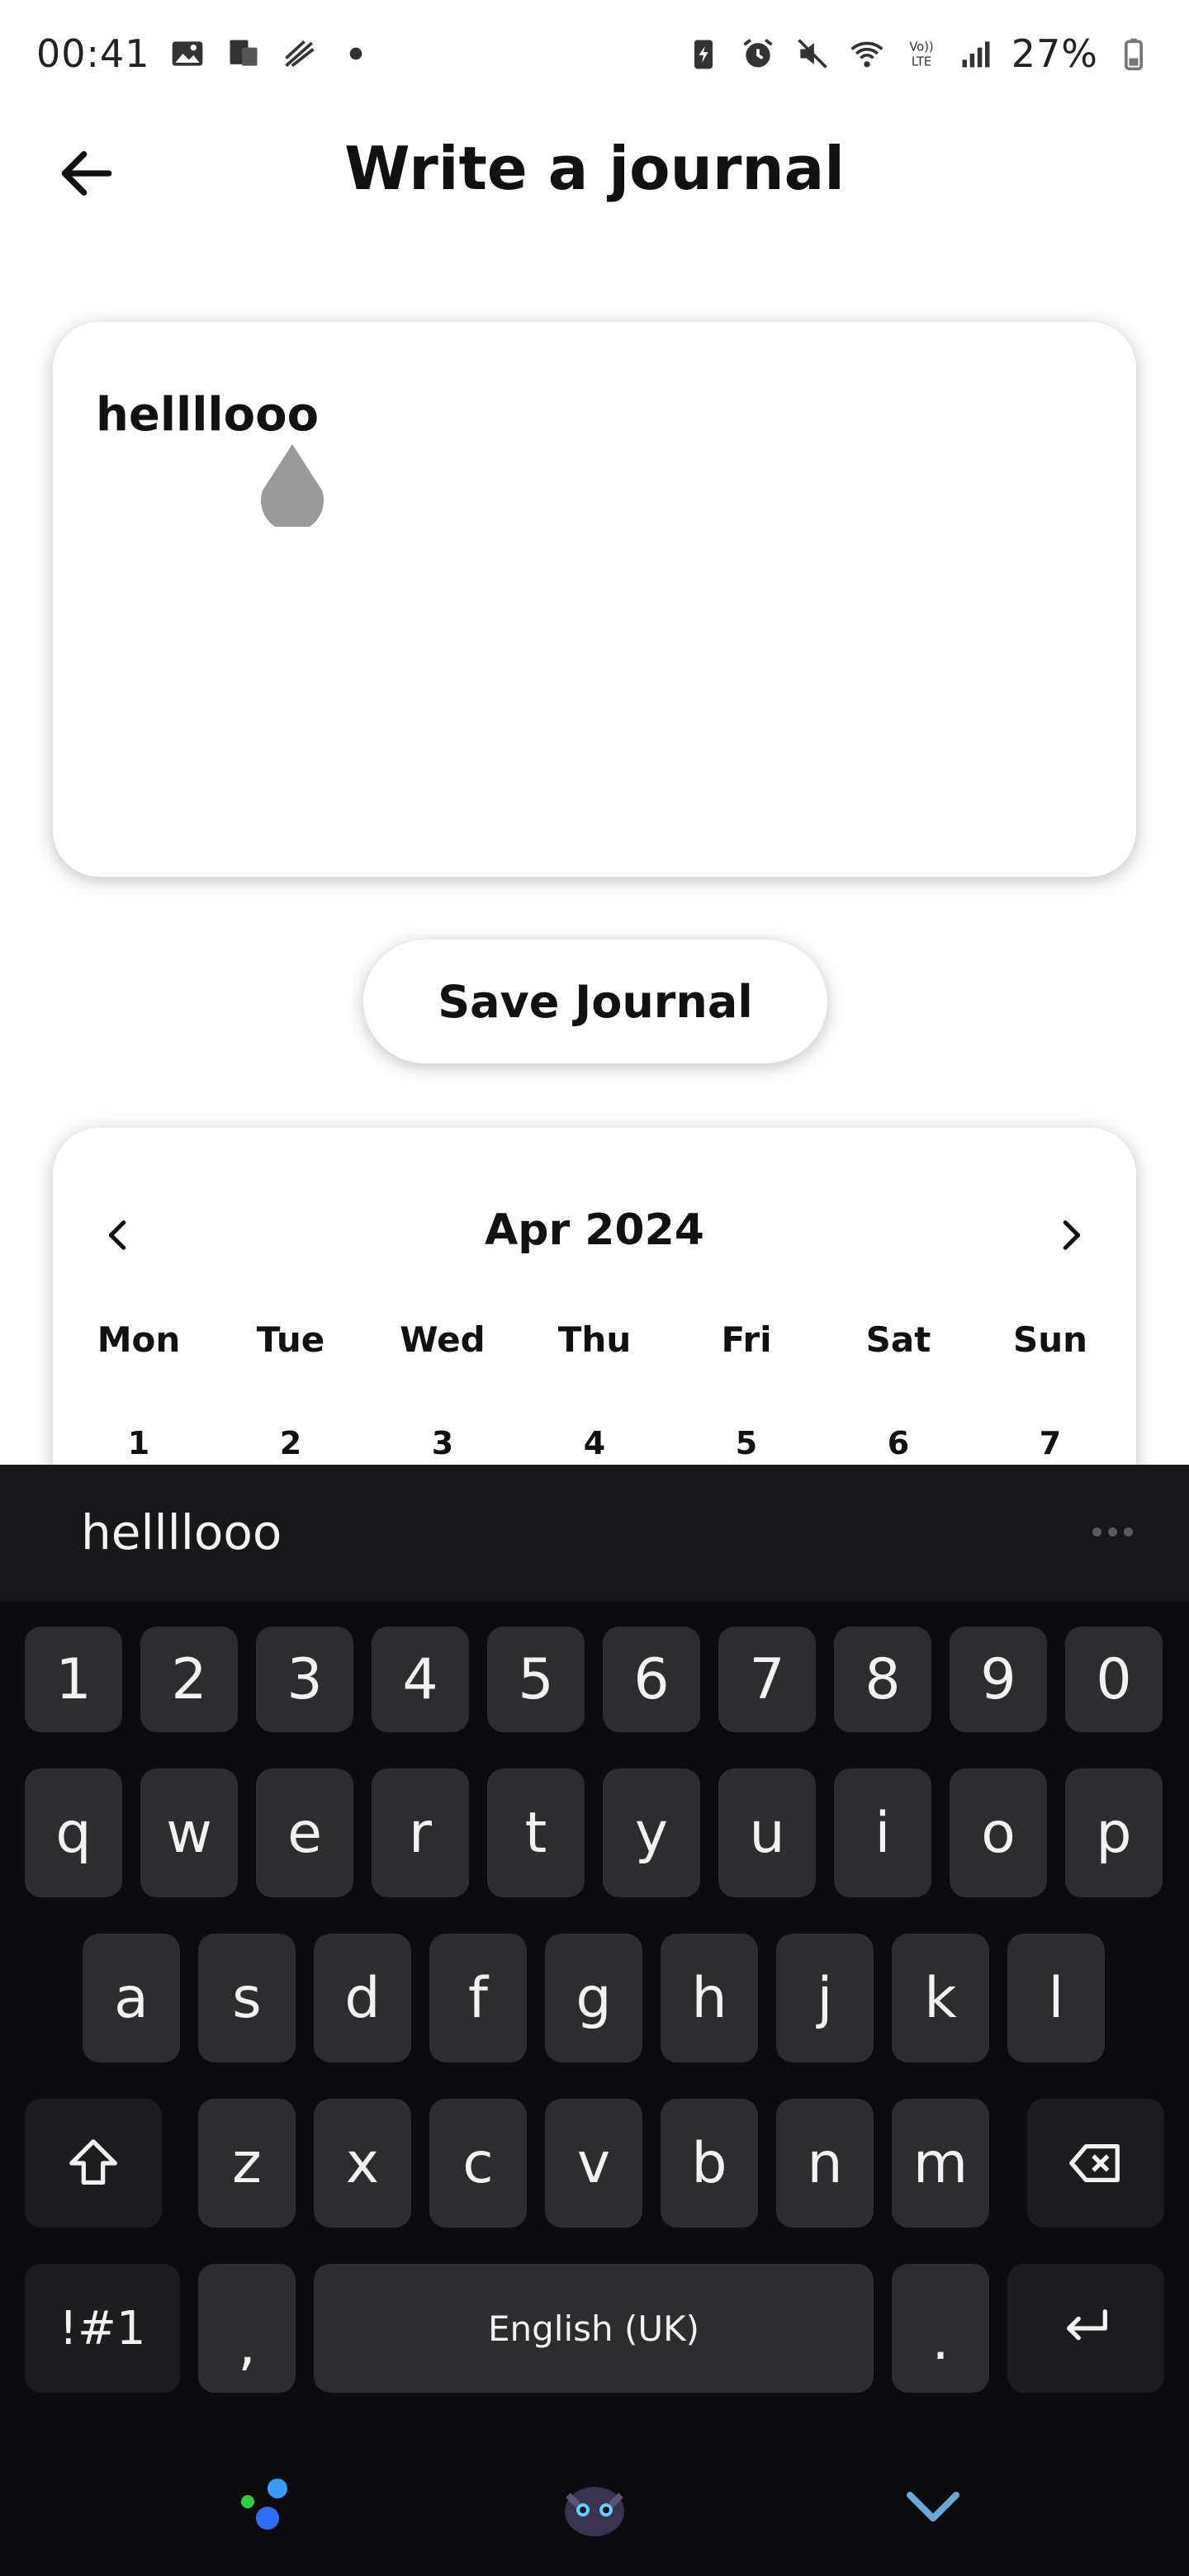  What do you see at coordinates (594, 53) in the screenshot?
I see `status-bar: 00:41 Vo)) LTE 27%` at bounding box center [594, 53].